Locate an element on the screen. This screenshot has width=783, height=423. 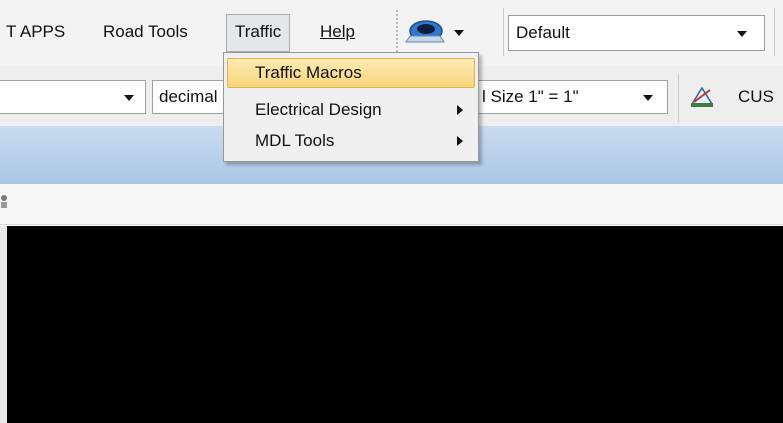
menu-item-road-tools: Road Tools is located at coordinates (145, 32).